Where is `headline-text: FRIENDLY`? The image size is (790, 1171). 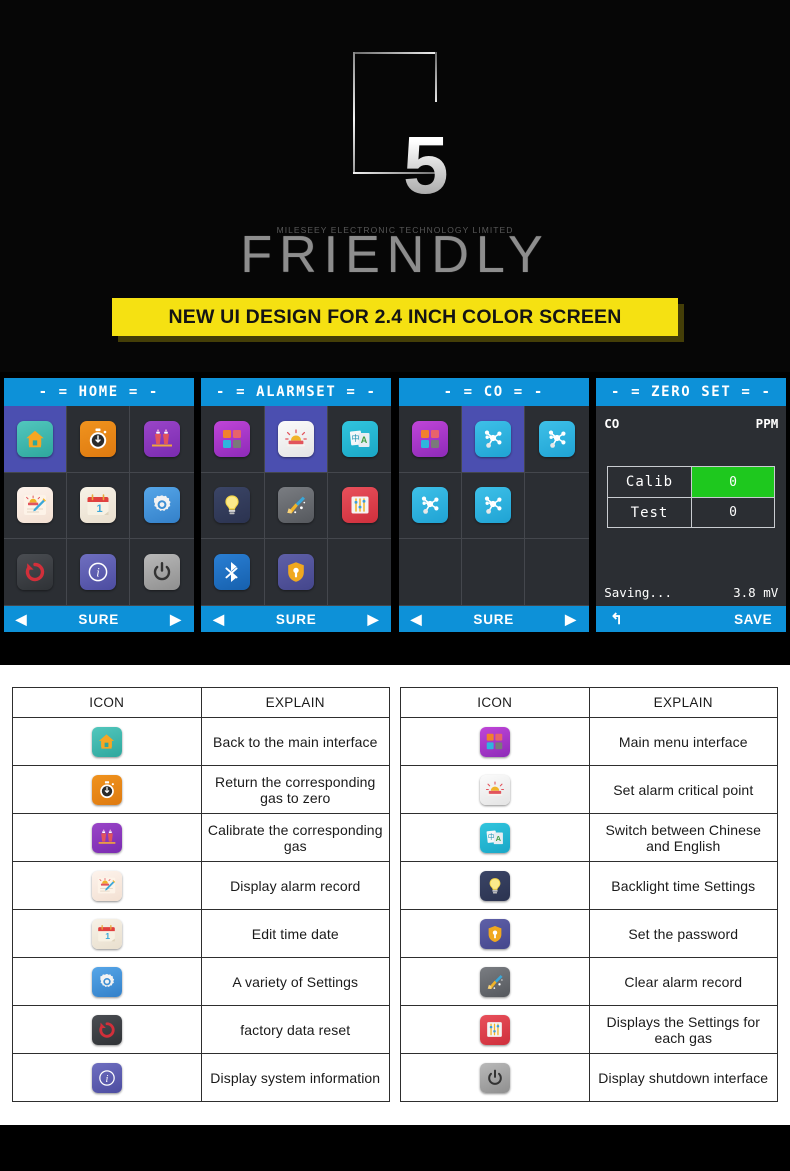 headline-text: FRIENDLY is located at coordinates (395, 255).